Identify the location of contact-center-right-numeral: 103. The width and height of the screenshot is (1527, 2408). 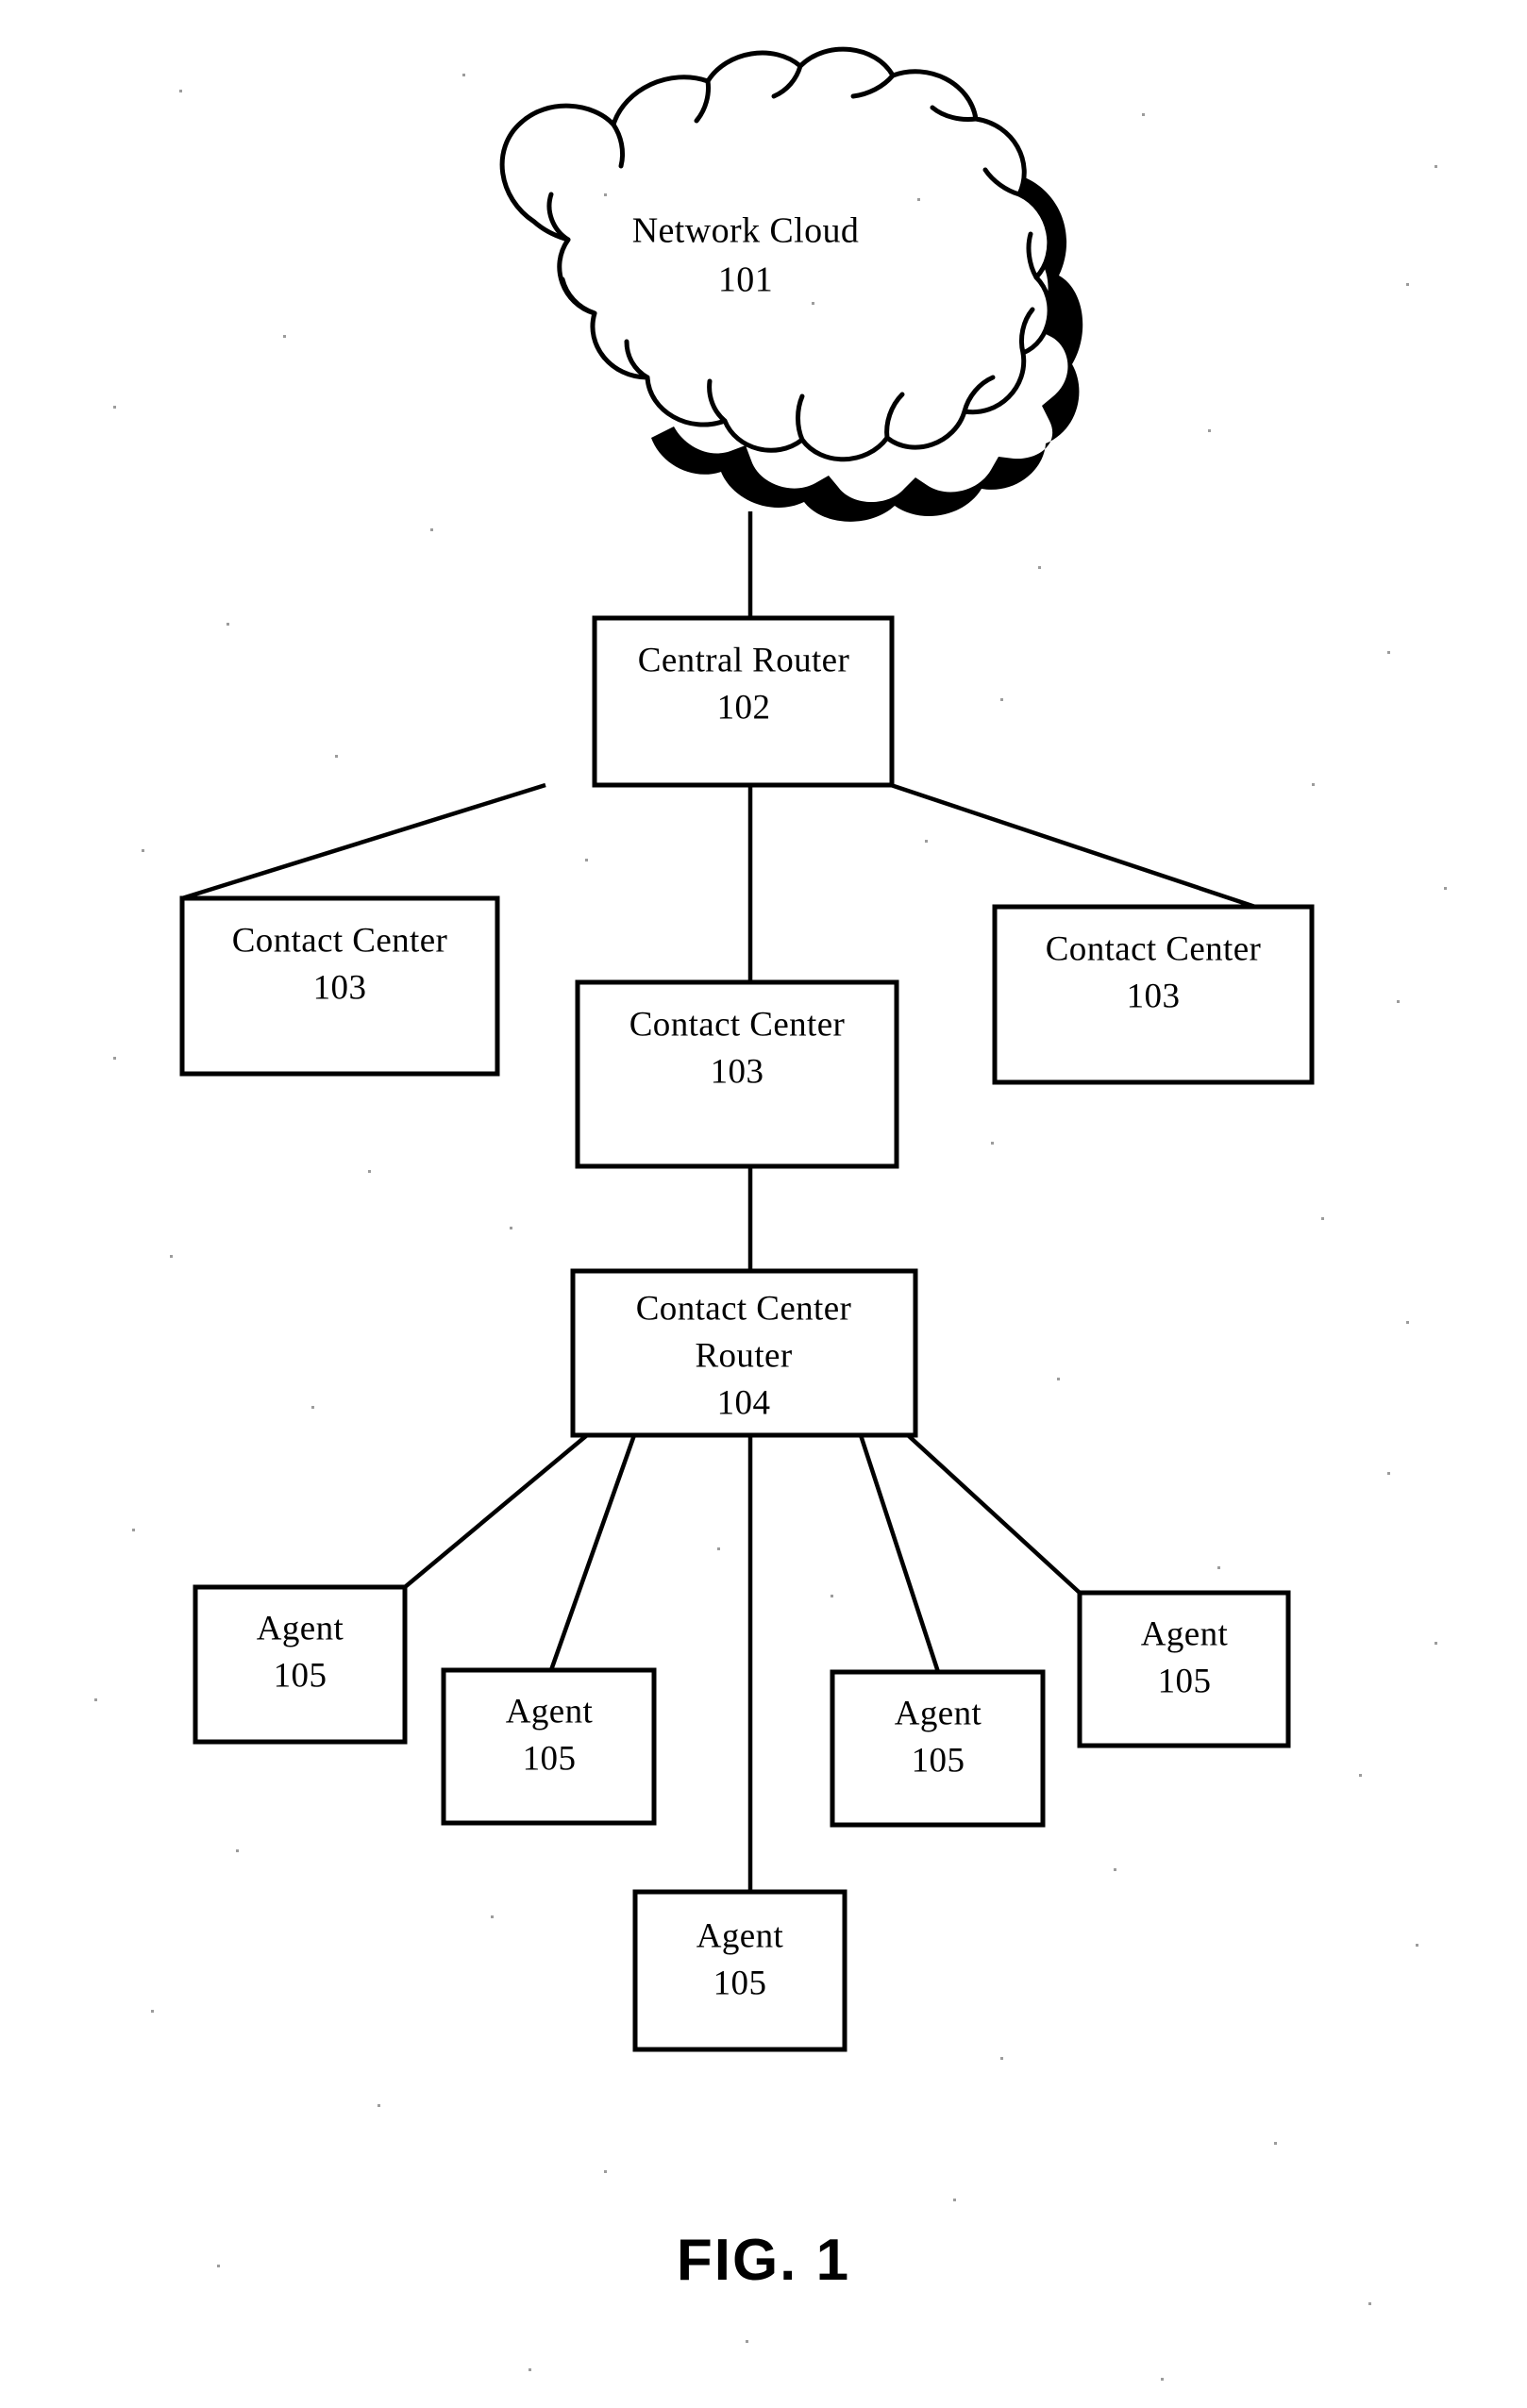
(1154, 996).